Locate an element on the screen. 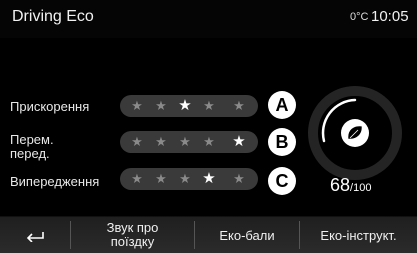  back-button is located at coordinates (35, 235).